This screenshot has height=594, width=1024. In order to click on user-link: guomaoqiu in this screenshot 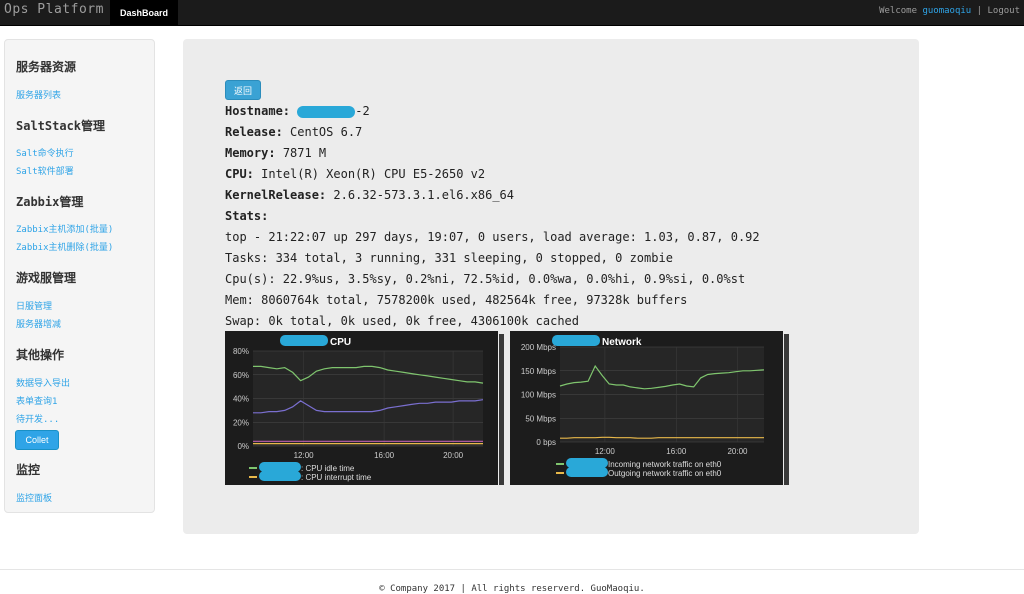, I will do `click(946, 11)`.